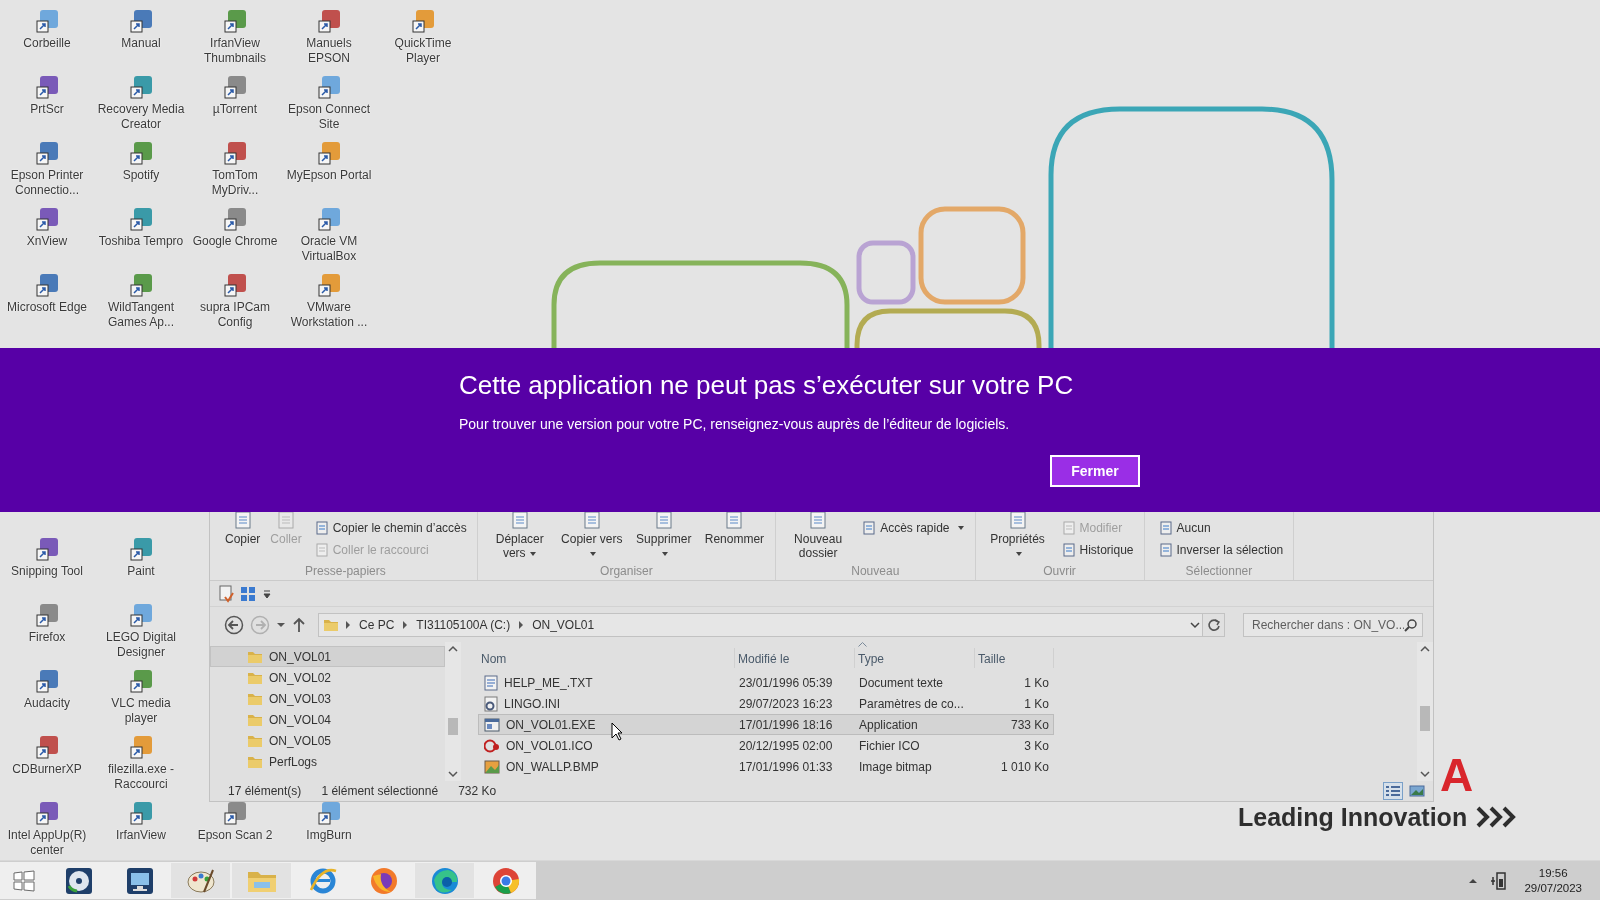 Image resolution: width=1600 pixels, height=900 pixels. I want to click on breadcrumb: TI31105100A (C:), so click(463, 624).